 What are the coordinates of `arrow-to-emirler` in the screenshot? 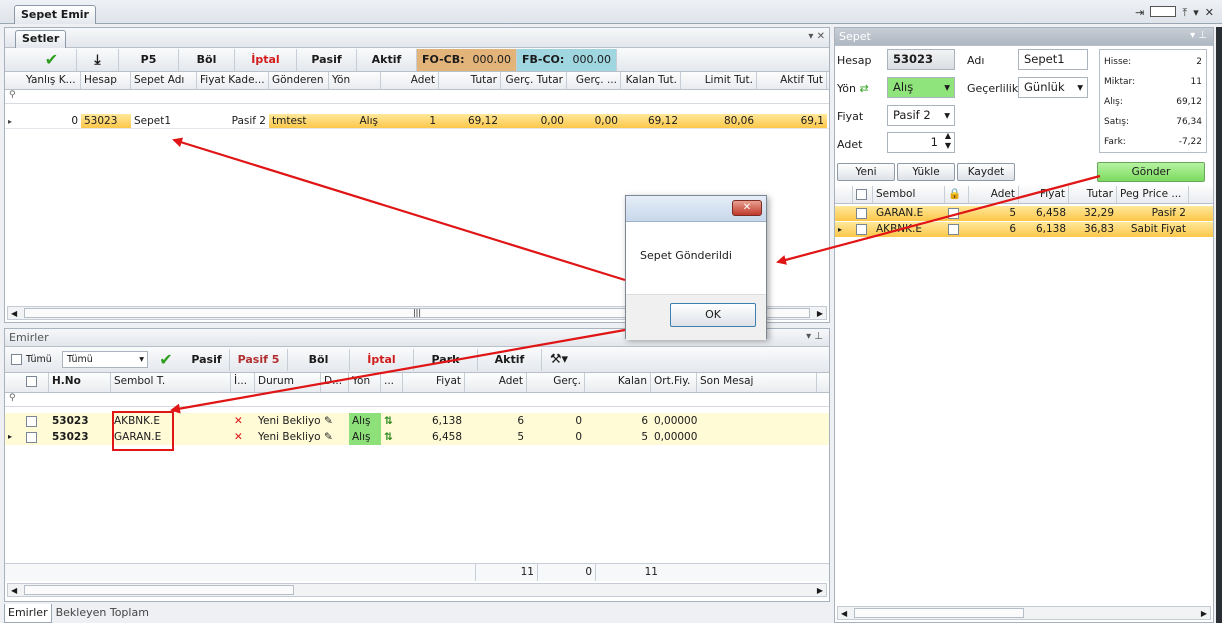 It's located at (398, 371).